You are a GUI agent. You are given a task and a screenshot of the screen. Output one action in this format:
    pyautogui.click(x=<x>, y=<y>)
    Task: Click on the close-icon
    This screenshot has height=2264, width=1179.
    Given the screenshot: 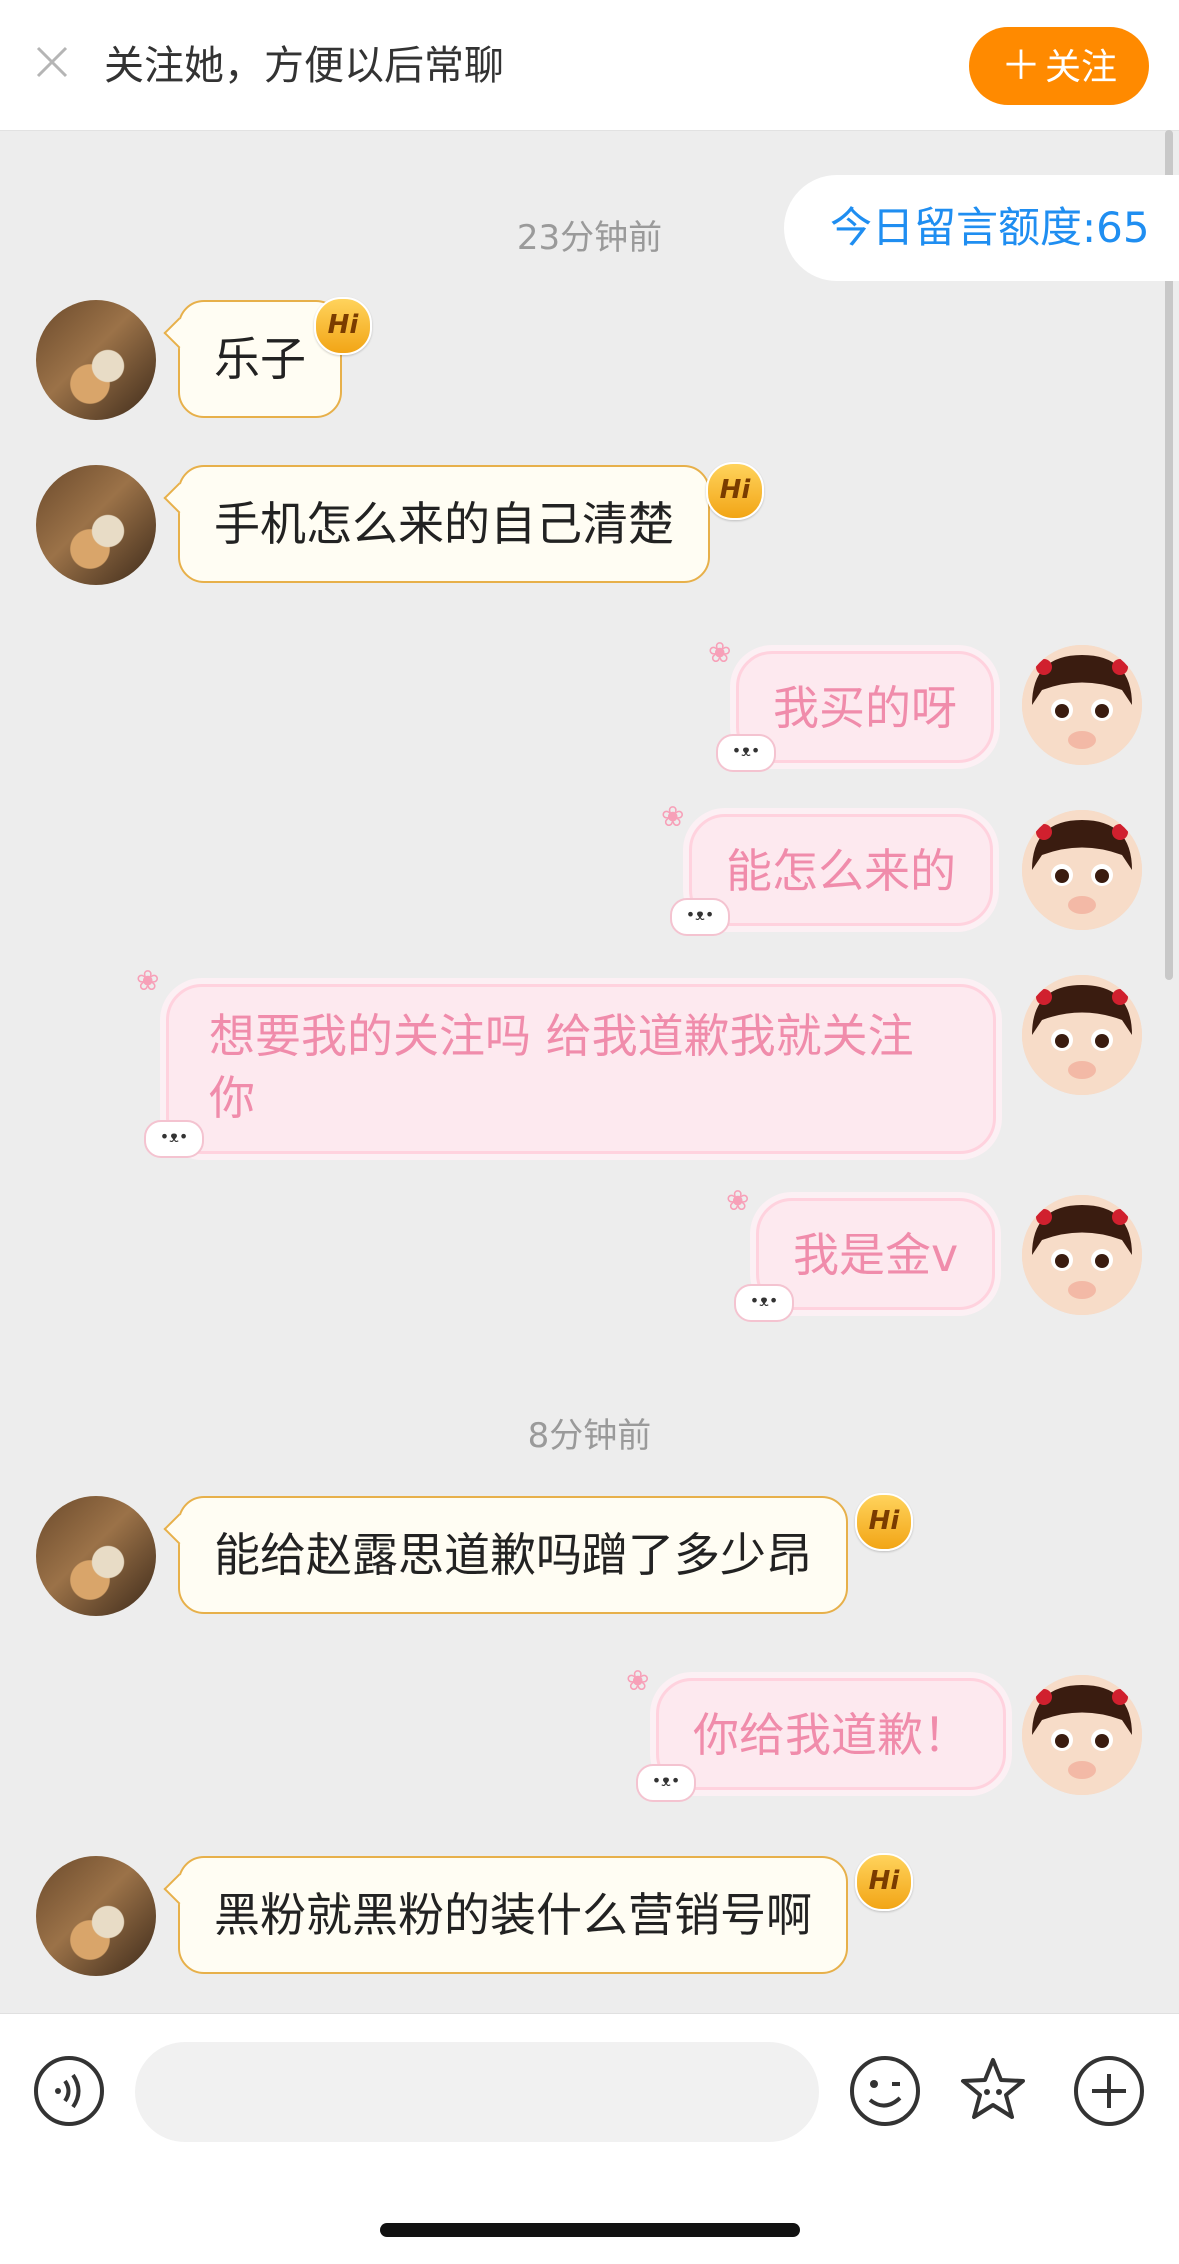 What is the action you would take?
    pyautogui.click(x=52, y=62)
    